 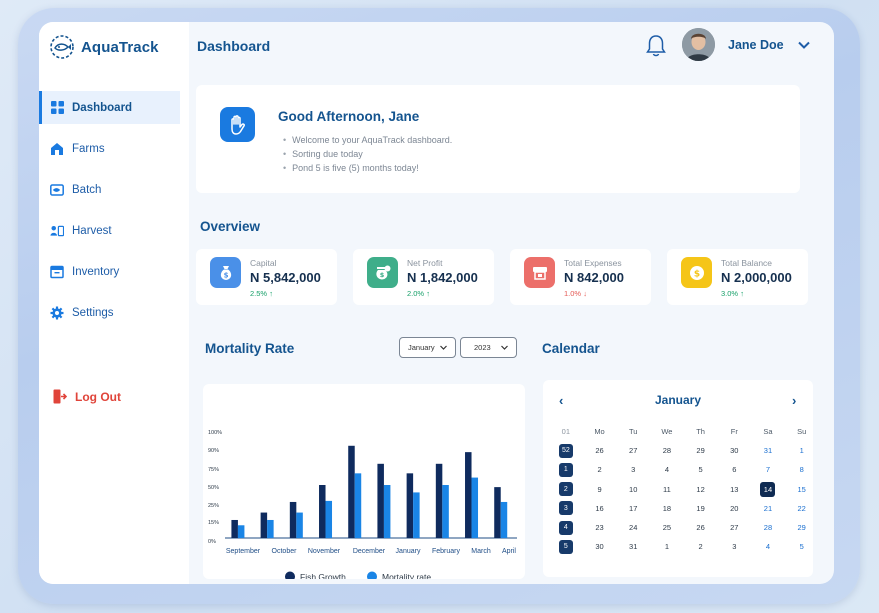 What do you see at coordinates (250, 348) in the screenshot?
I see `mortality-title: Mortality Rate` at bounding box center [250, 348].